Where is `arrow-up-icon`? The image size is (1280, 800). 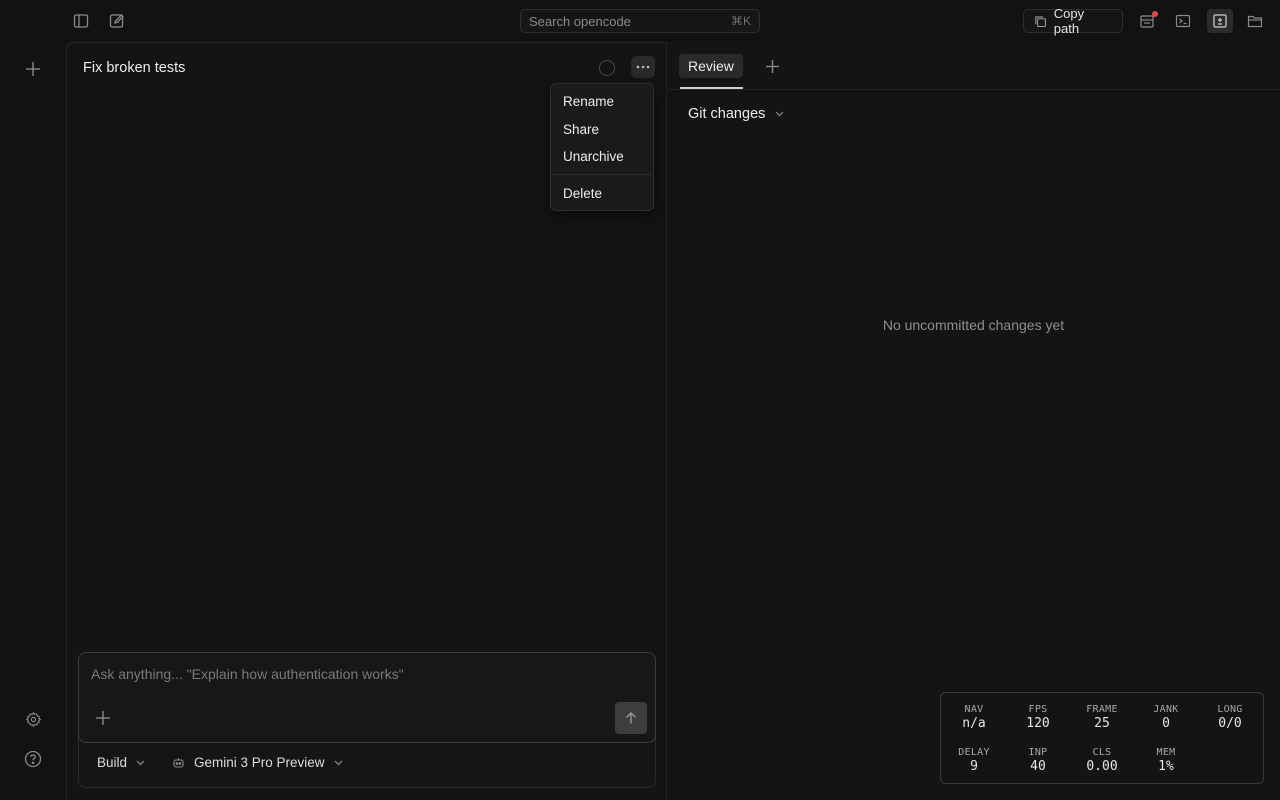
arrow-up-icon is located at coordinates (631, 718).